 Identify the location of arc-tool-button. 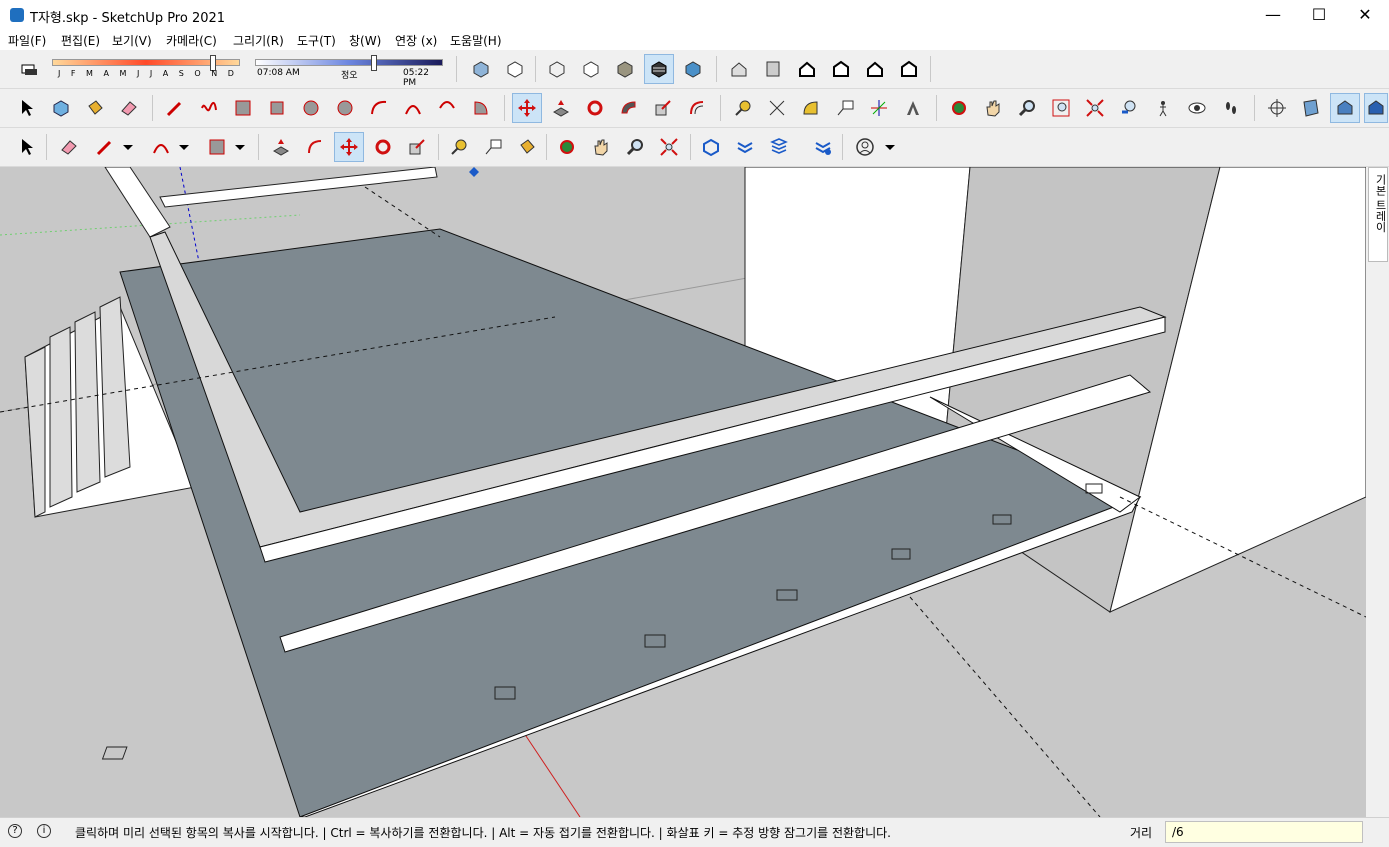
(379, 108).